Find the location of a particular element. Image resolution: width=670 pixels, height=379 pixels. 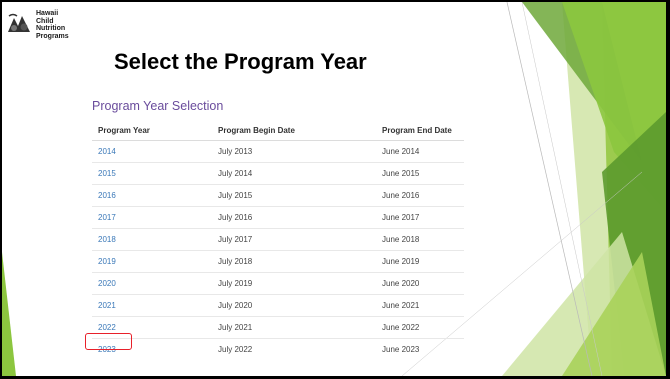

table-row: 2015 July 2014 June 2015 is located at coordinates (278, 173).